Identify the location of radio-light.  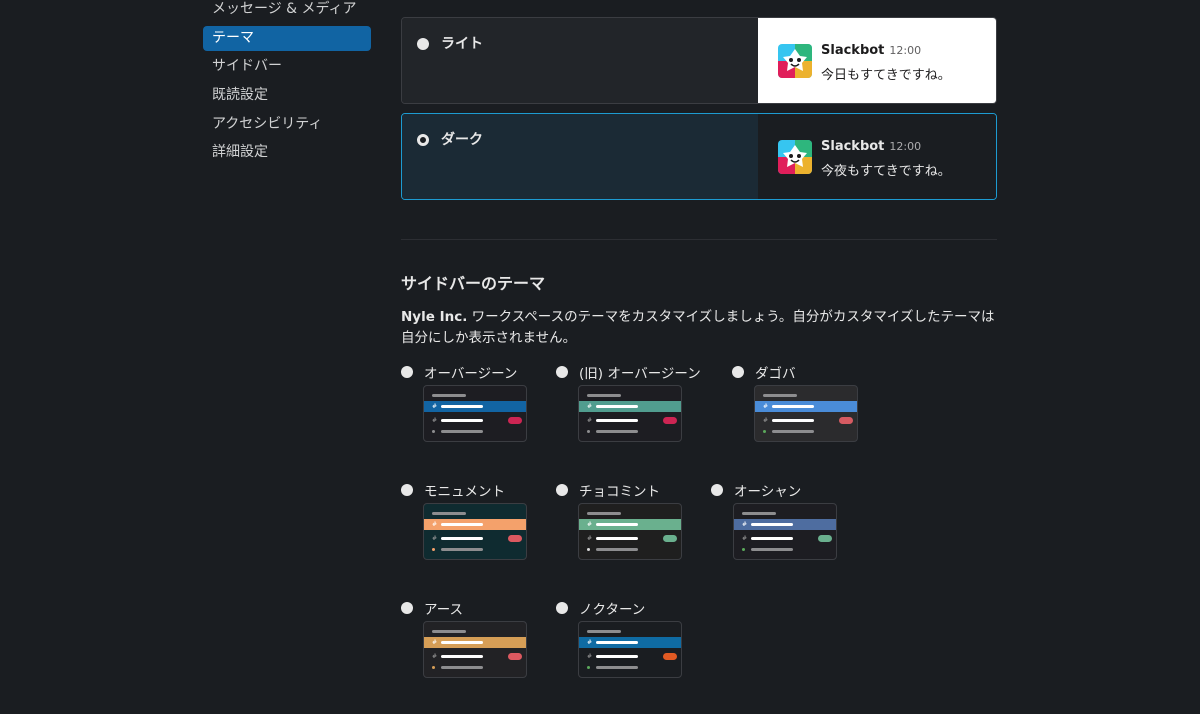
(423, 44).